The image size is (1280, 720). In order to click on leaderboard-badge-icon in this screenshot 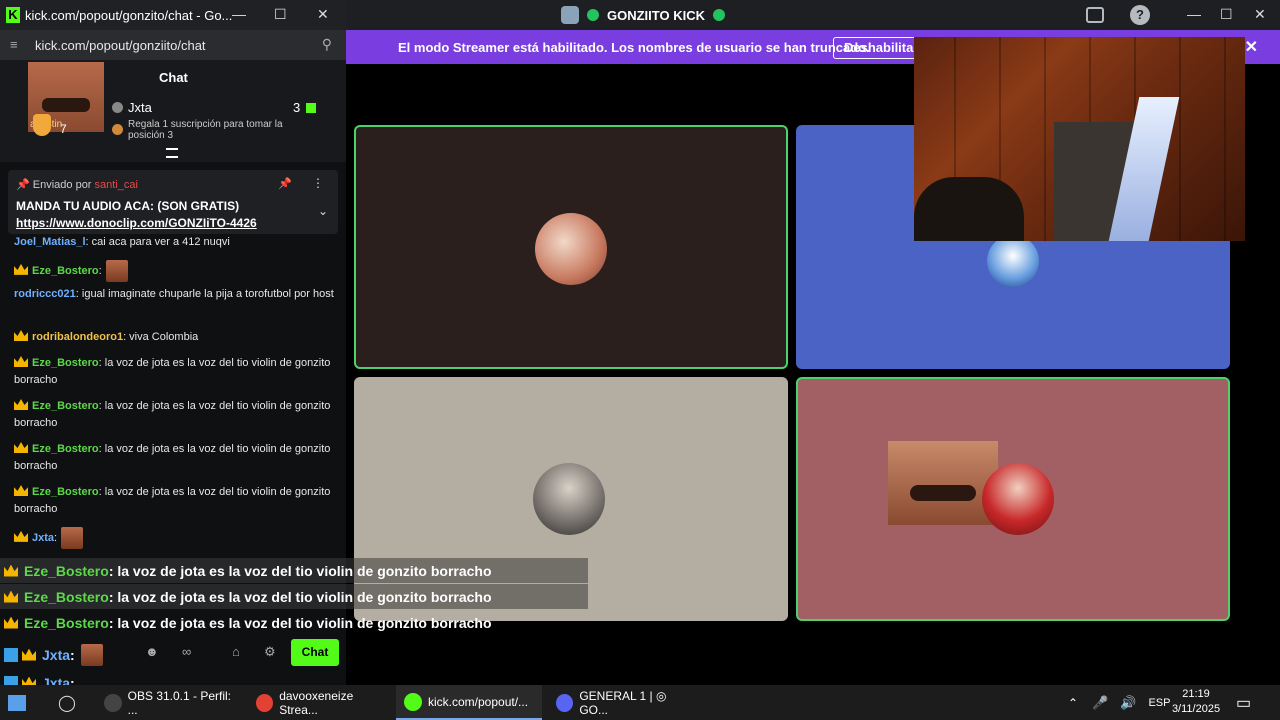, I will do `click(42, 125)`.